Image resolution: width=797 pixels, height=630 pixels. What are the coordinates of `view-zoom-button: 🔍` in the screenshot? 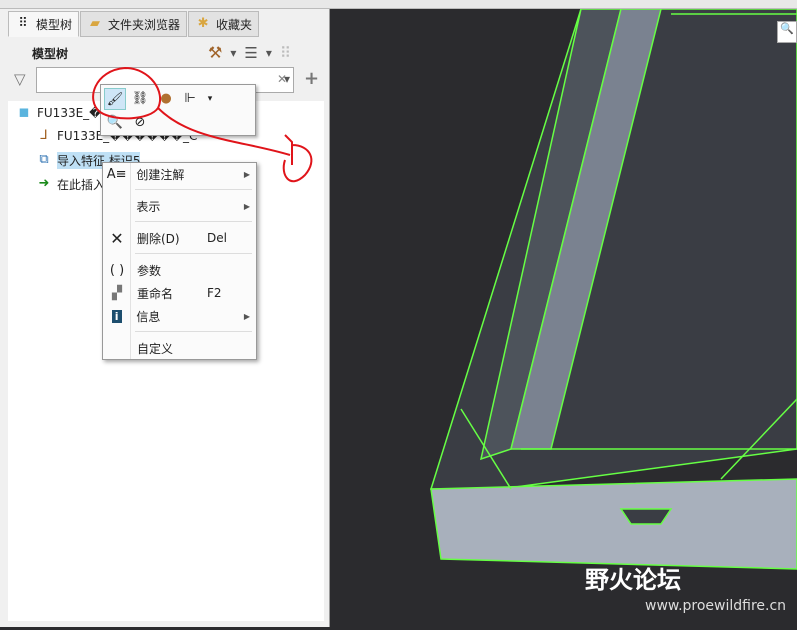 It's located at (787, 32).